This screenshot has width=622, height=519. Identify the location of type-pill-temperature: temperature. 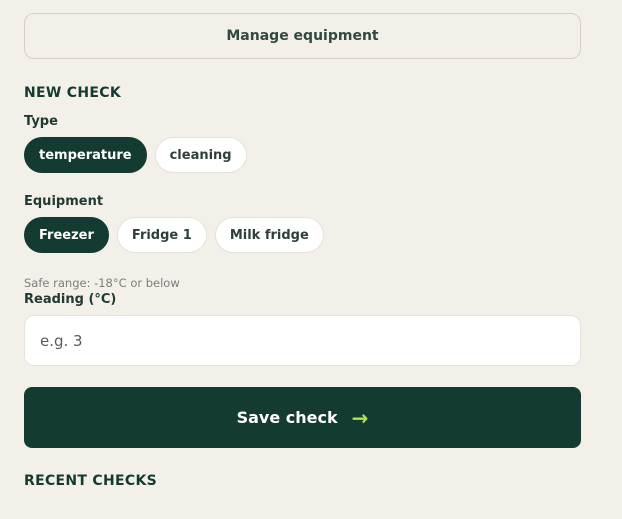
(85, 155).